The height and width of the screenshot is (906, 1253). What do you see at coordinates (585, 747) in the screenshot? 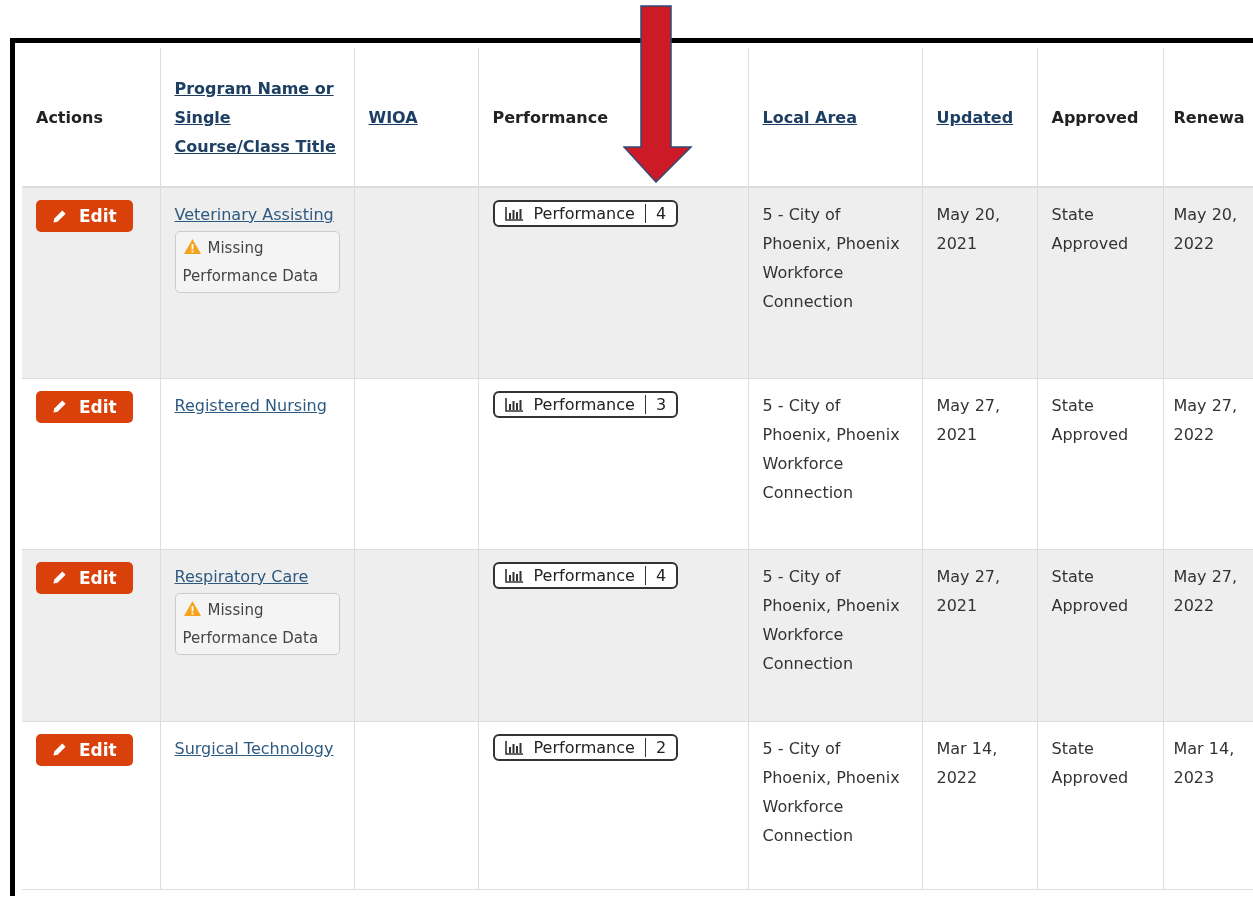
I see `performance-button: Performance 2` at bounding box center [585, 747].